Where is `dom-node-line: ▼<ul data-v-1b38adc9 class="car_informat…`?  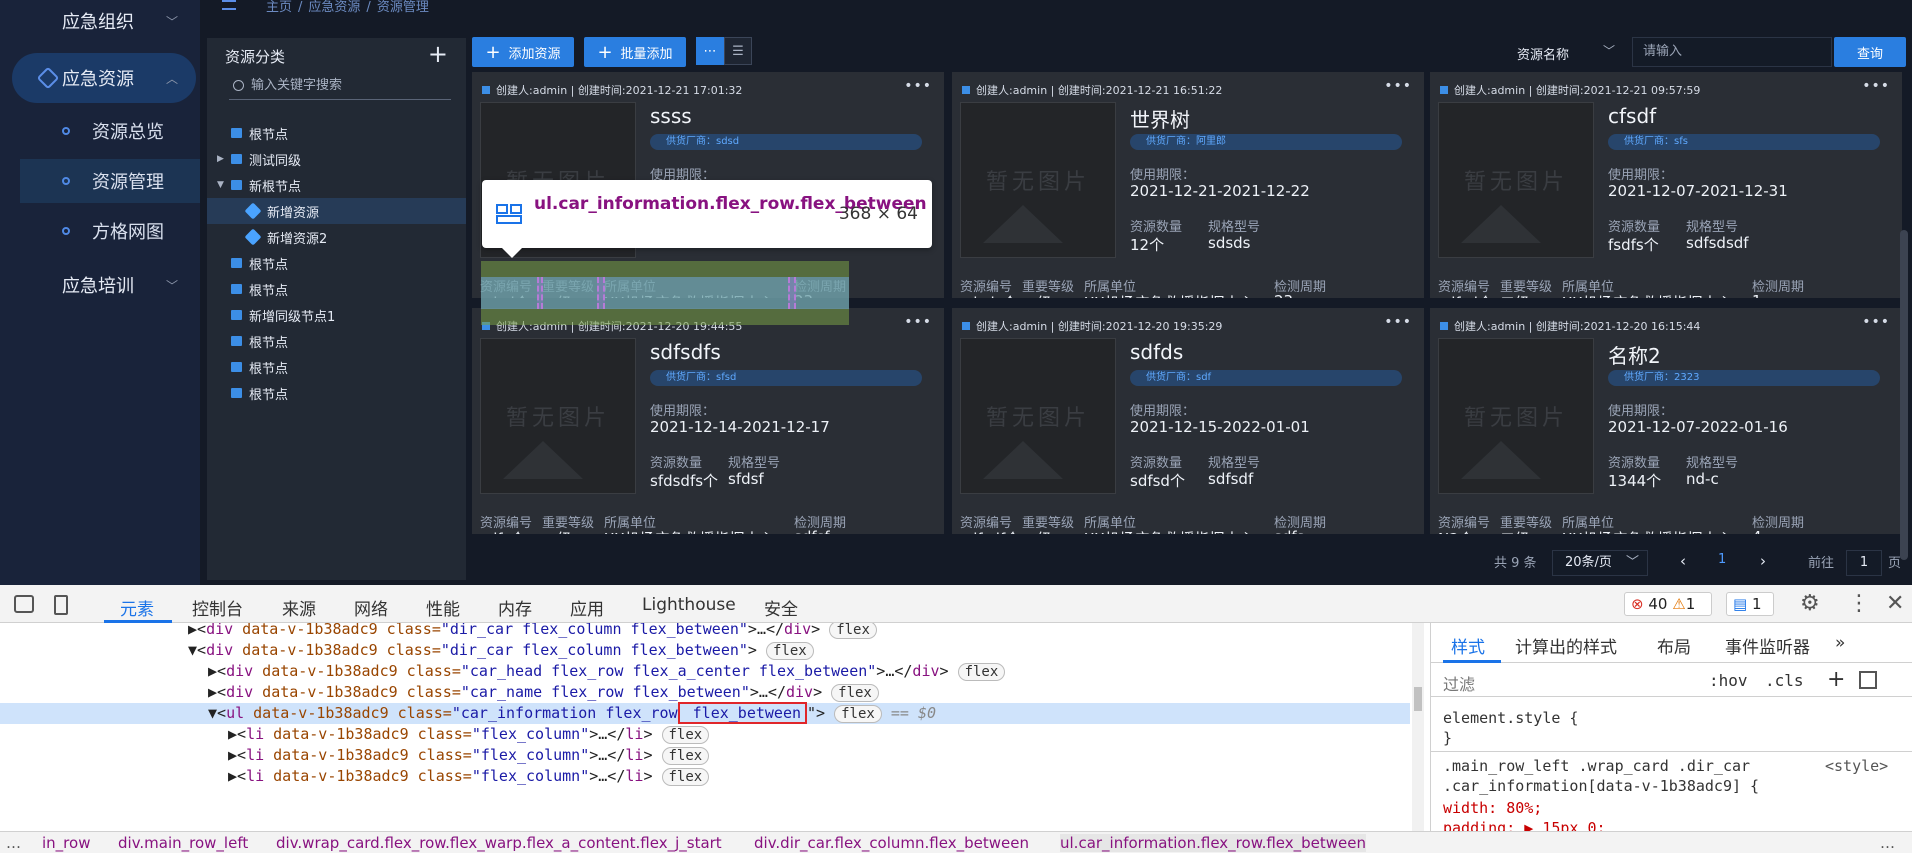 dom-node-line: ▼<ul data-v-1b38adc9 class="car_informat… is located at coordinates (705, 713).